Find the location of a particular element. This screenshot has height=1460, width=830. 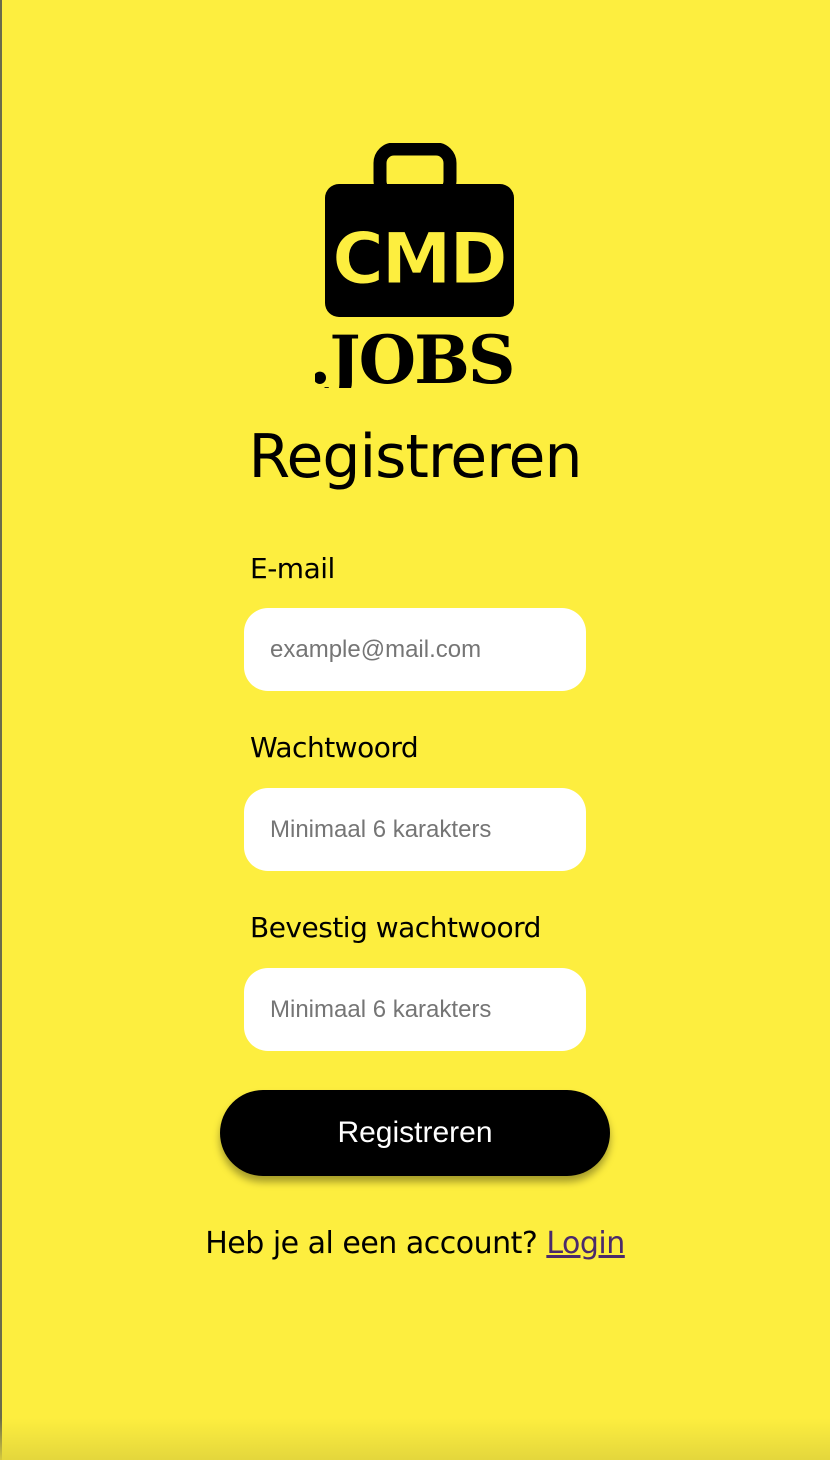

email-field is located at coordinates (415, 649).